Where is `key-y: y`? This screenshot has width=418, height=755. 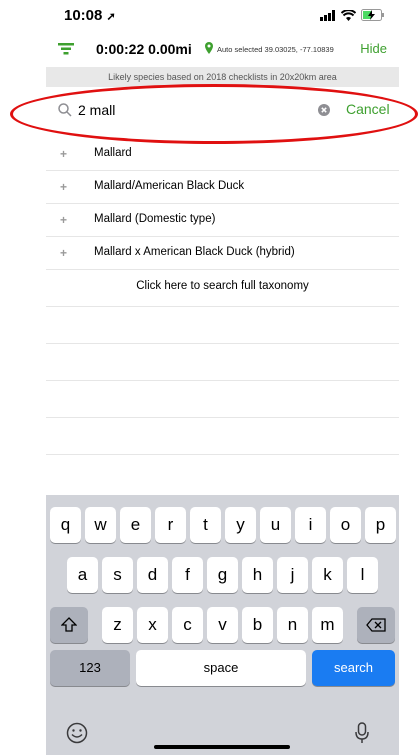
key-y: y is located at coordinates (240, 525).